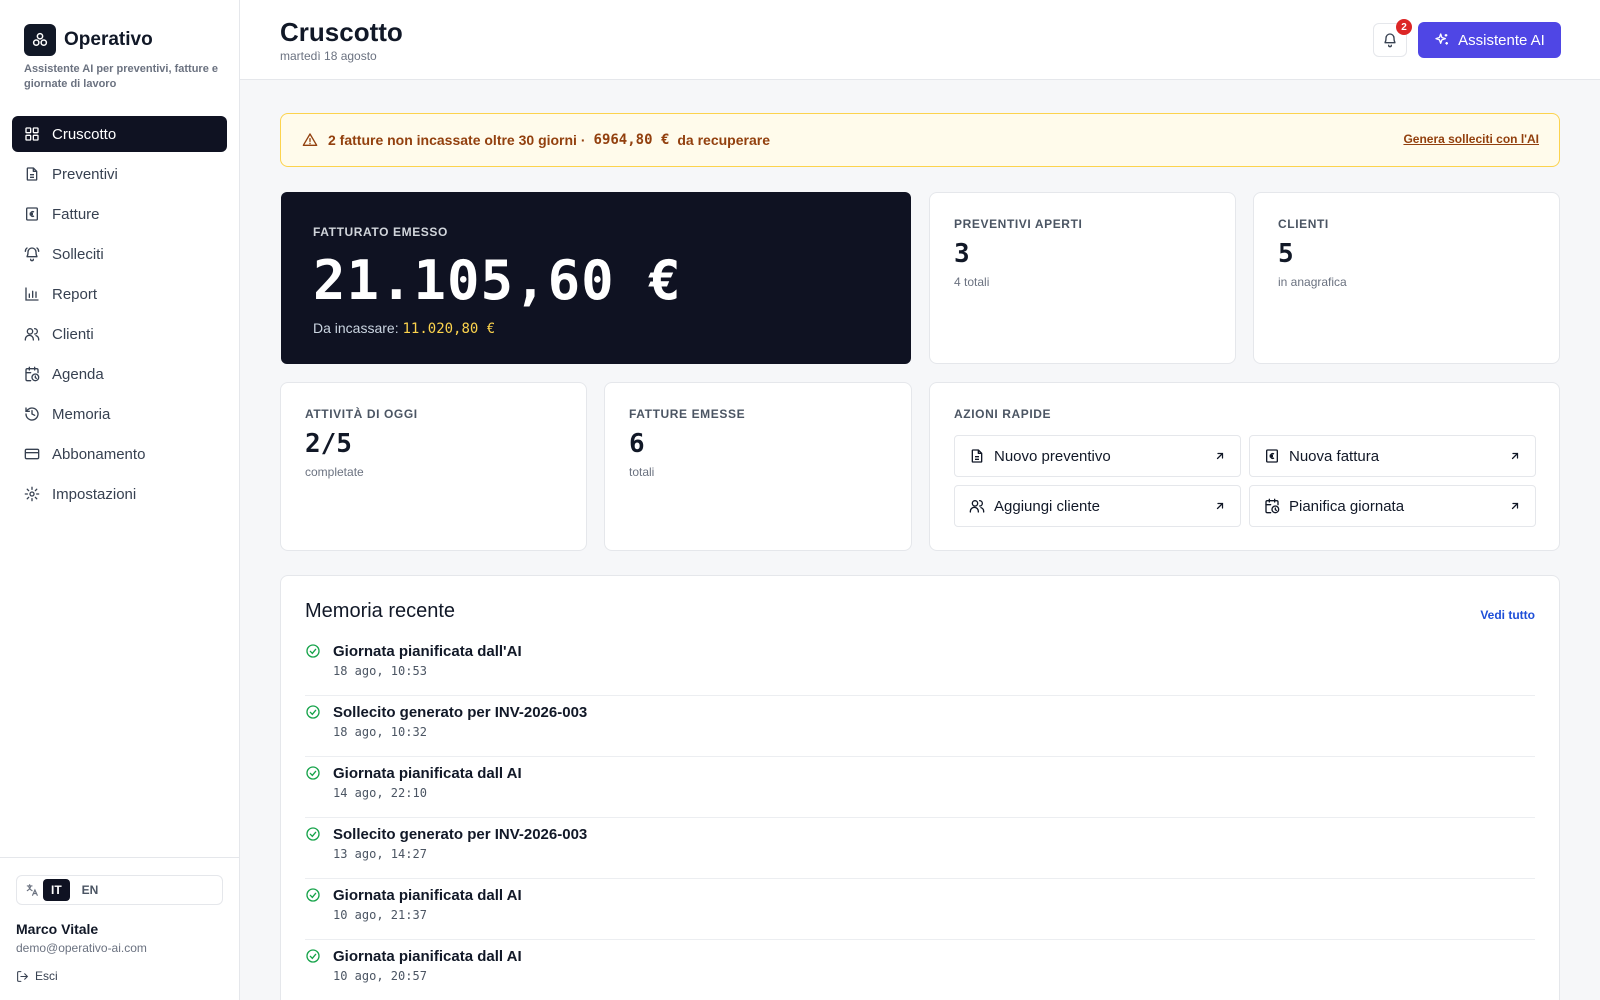  Describe the element at coordinates (380, 793) in the screenshot. I see `memory-item-time: 14 ago, 22:10` at that location.